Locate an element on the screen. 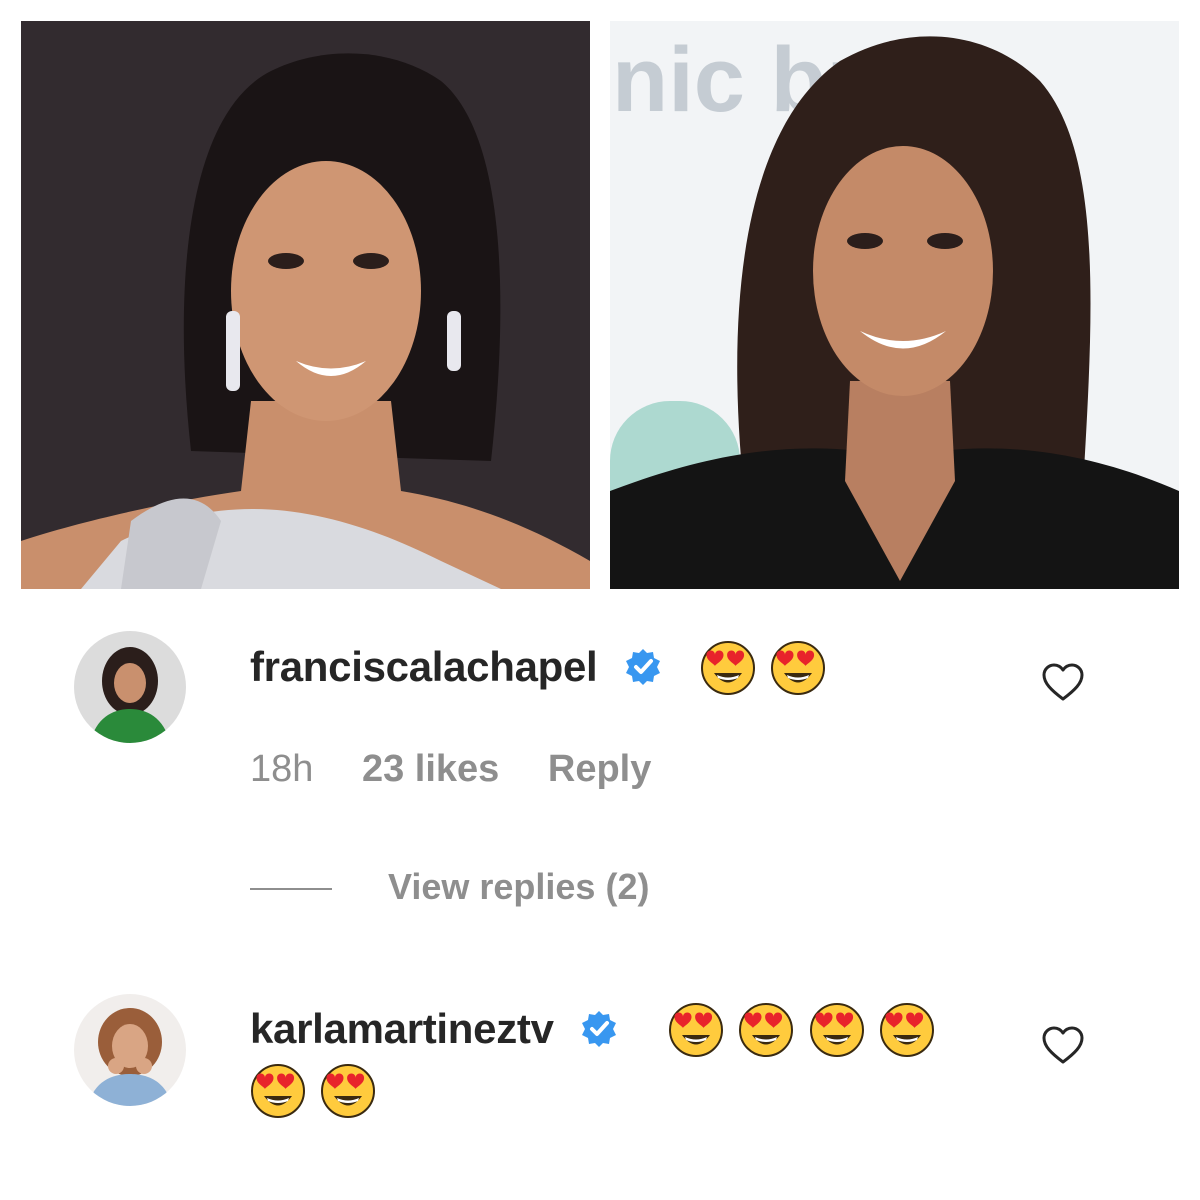 This screenshot has height=1200, width=1200. view-replies-button: View replies (2) is located at coordinates (449, 887).